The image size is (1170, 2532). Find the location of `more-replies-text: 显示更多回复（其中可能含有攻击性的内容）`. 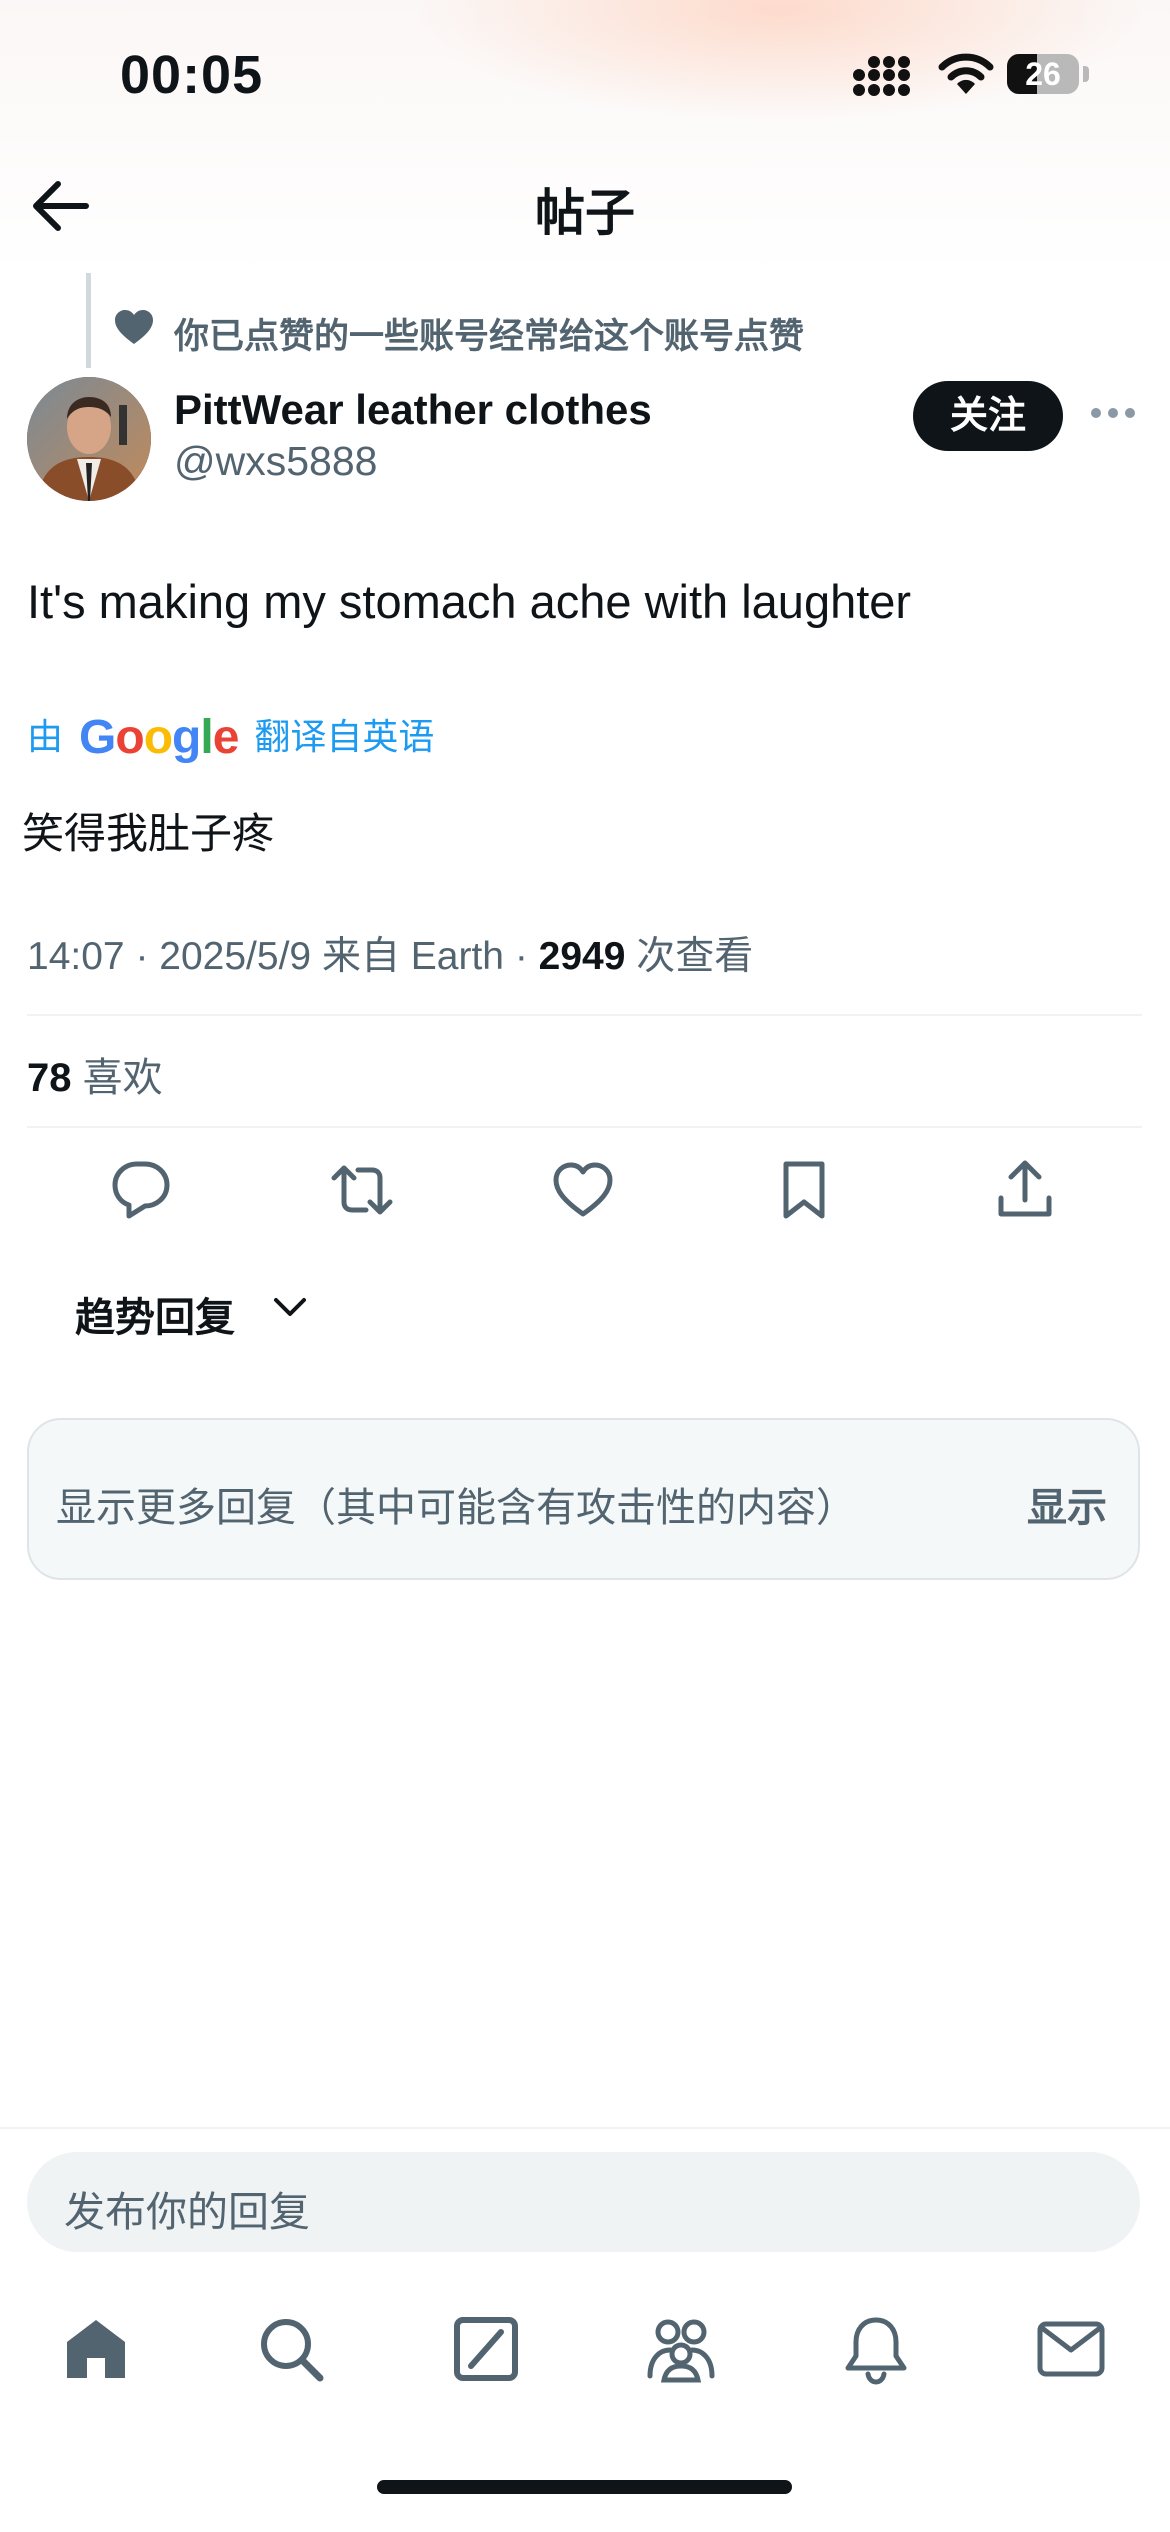

more-replies-text: 显示更多回复（其中可能含有攻击性的内容） is located at coordinates (456, 1508).